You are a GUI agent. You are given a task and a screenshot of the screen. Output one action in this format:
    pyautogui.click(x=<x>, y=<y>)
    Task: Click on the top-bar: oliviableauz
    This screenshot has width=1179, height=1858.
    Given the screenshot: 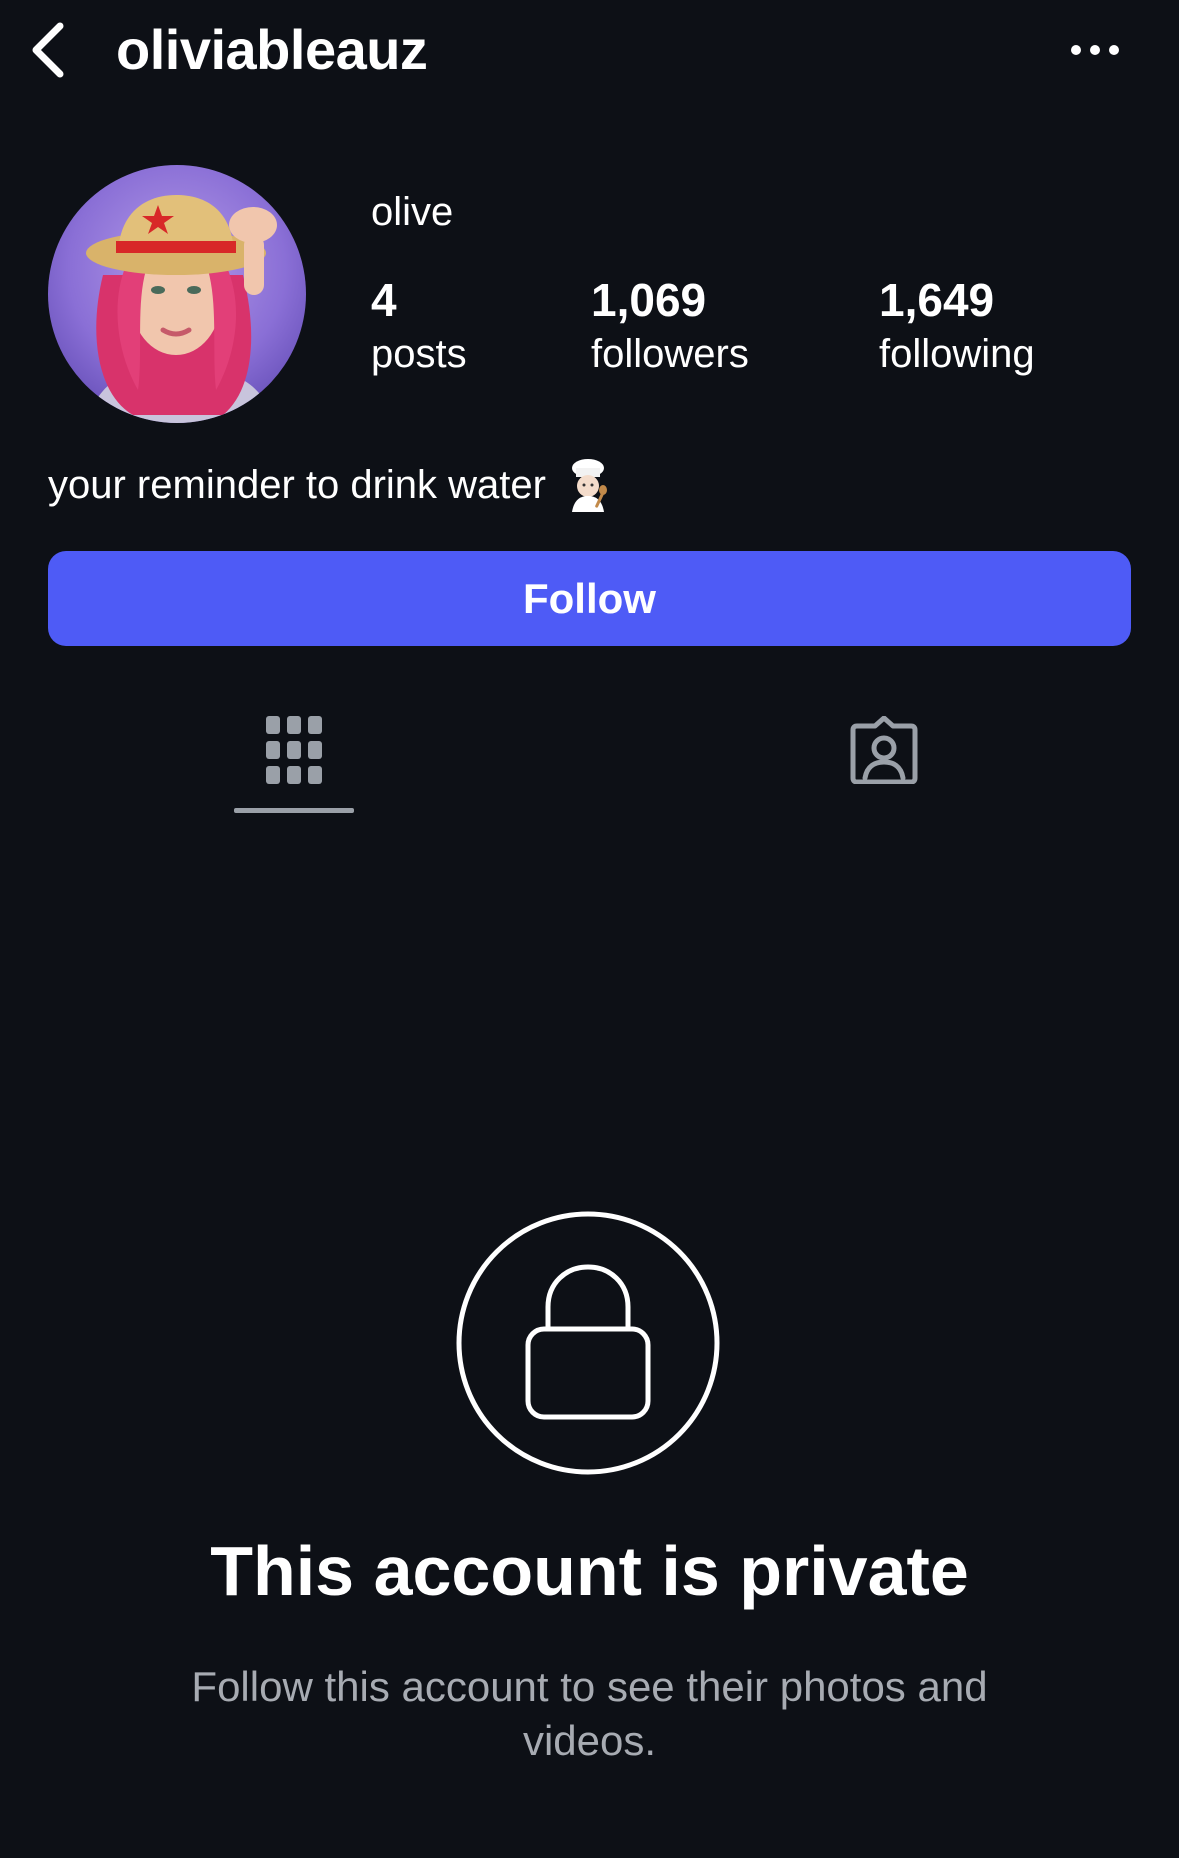 What is the action you would take?
    pyautogui.click(x=589, y=50)
    